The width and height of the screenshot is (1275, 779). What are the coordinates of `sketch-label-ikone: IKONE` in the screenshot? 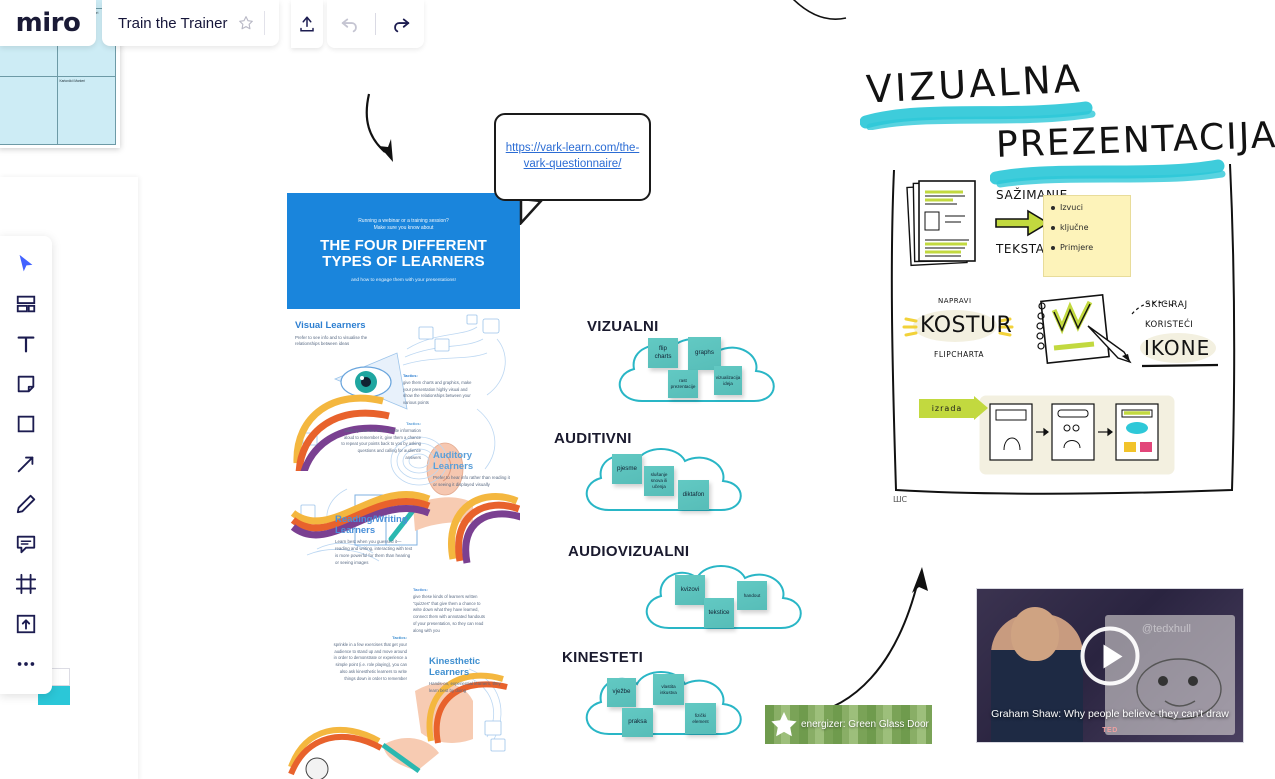 It's located at (1177, 348).